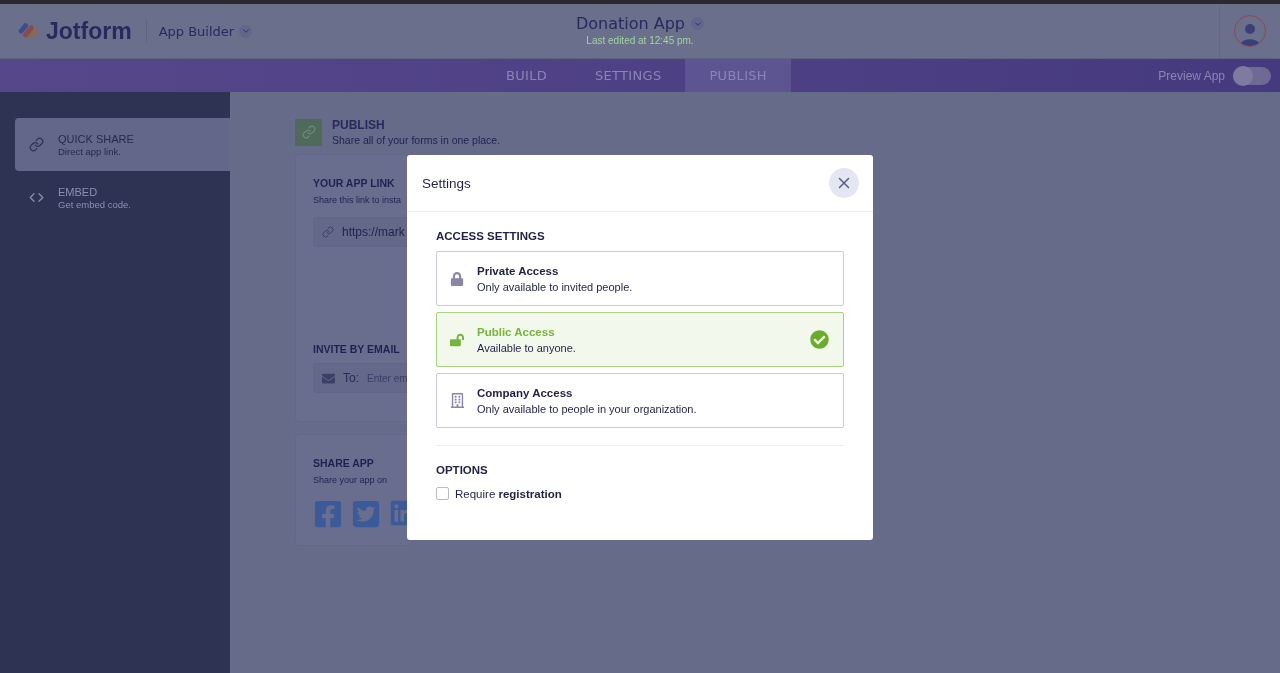 This screenshot has width=1280, height=673. What do you see at coordinates (89, 31) in the screenshot?
I see `logo-text: Jotform` at bounding box center [89, 31].